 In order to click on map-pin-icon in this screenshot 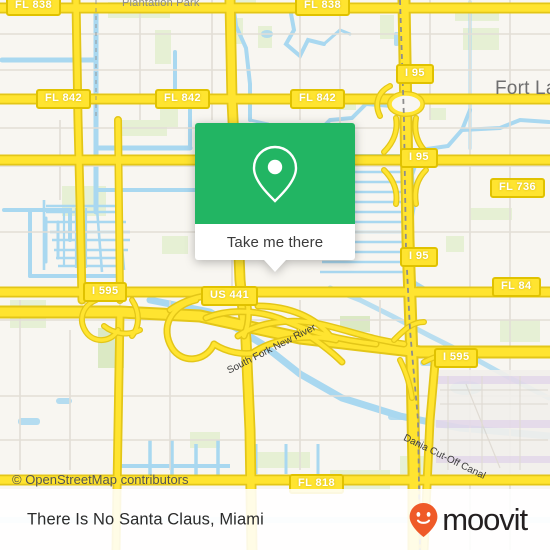, I will do `click(275, 174)`.